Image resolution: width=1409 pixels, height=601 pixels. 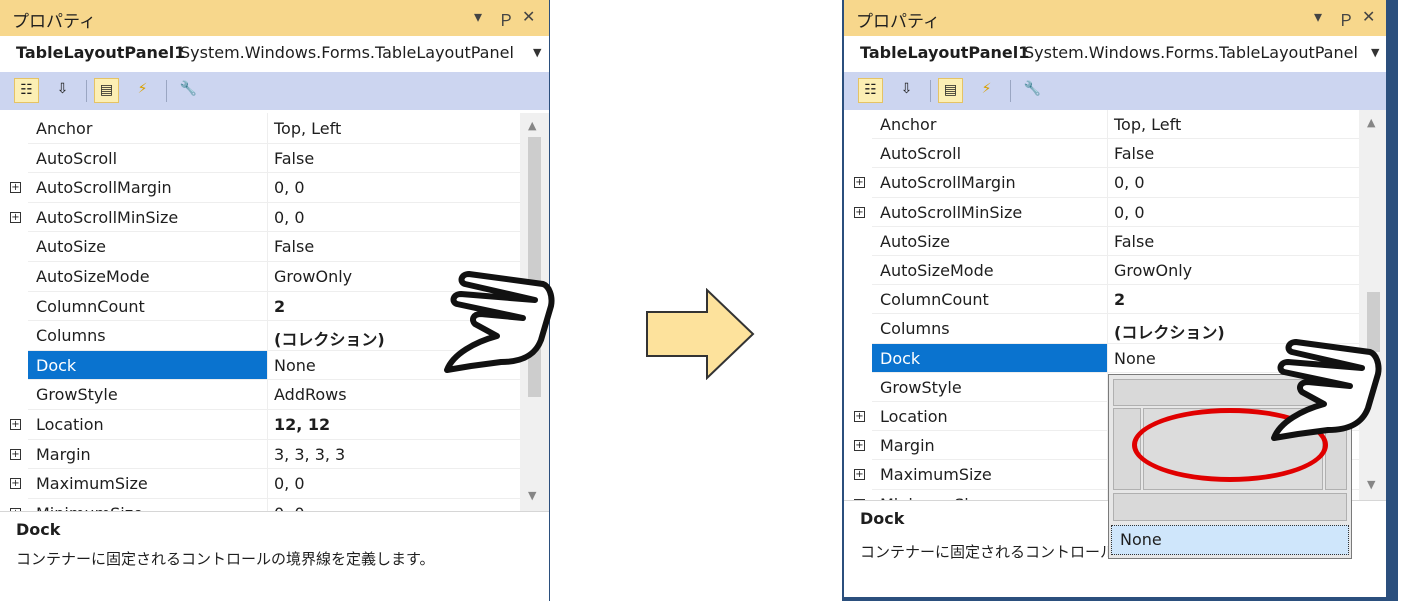 What do you see at coordinates (310, 394) in the screenshot?
I see `property-value: AddRows` at bounding box center [310, 394].